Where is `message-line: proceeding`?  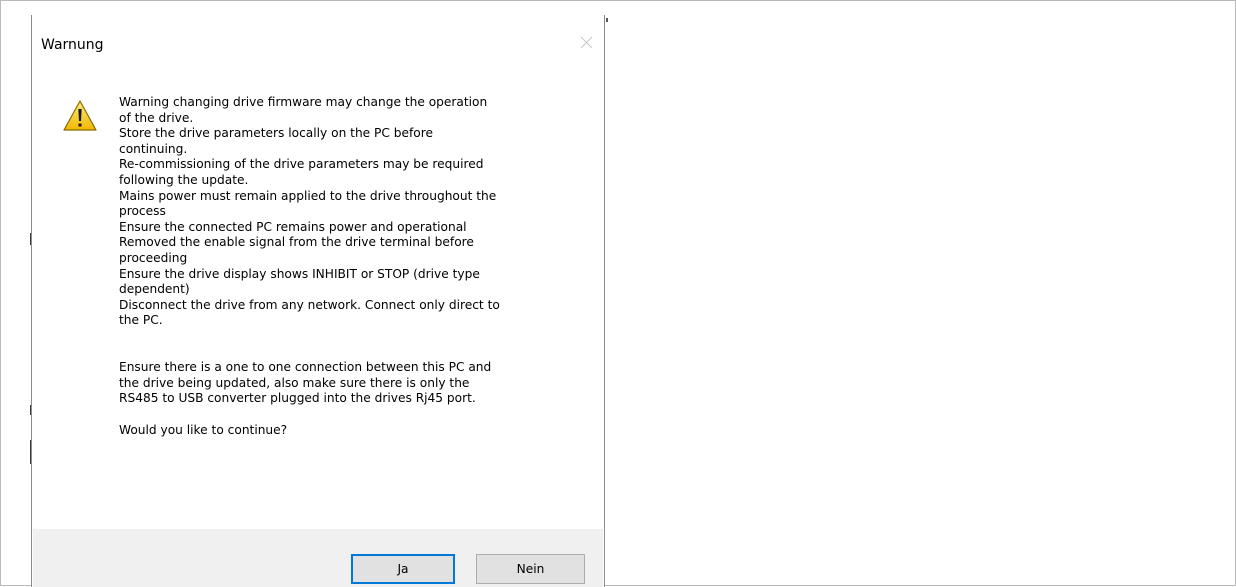 message-line: proceeding is located at coordinates (153, 257).